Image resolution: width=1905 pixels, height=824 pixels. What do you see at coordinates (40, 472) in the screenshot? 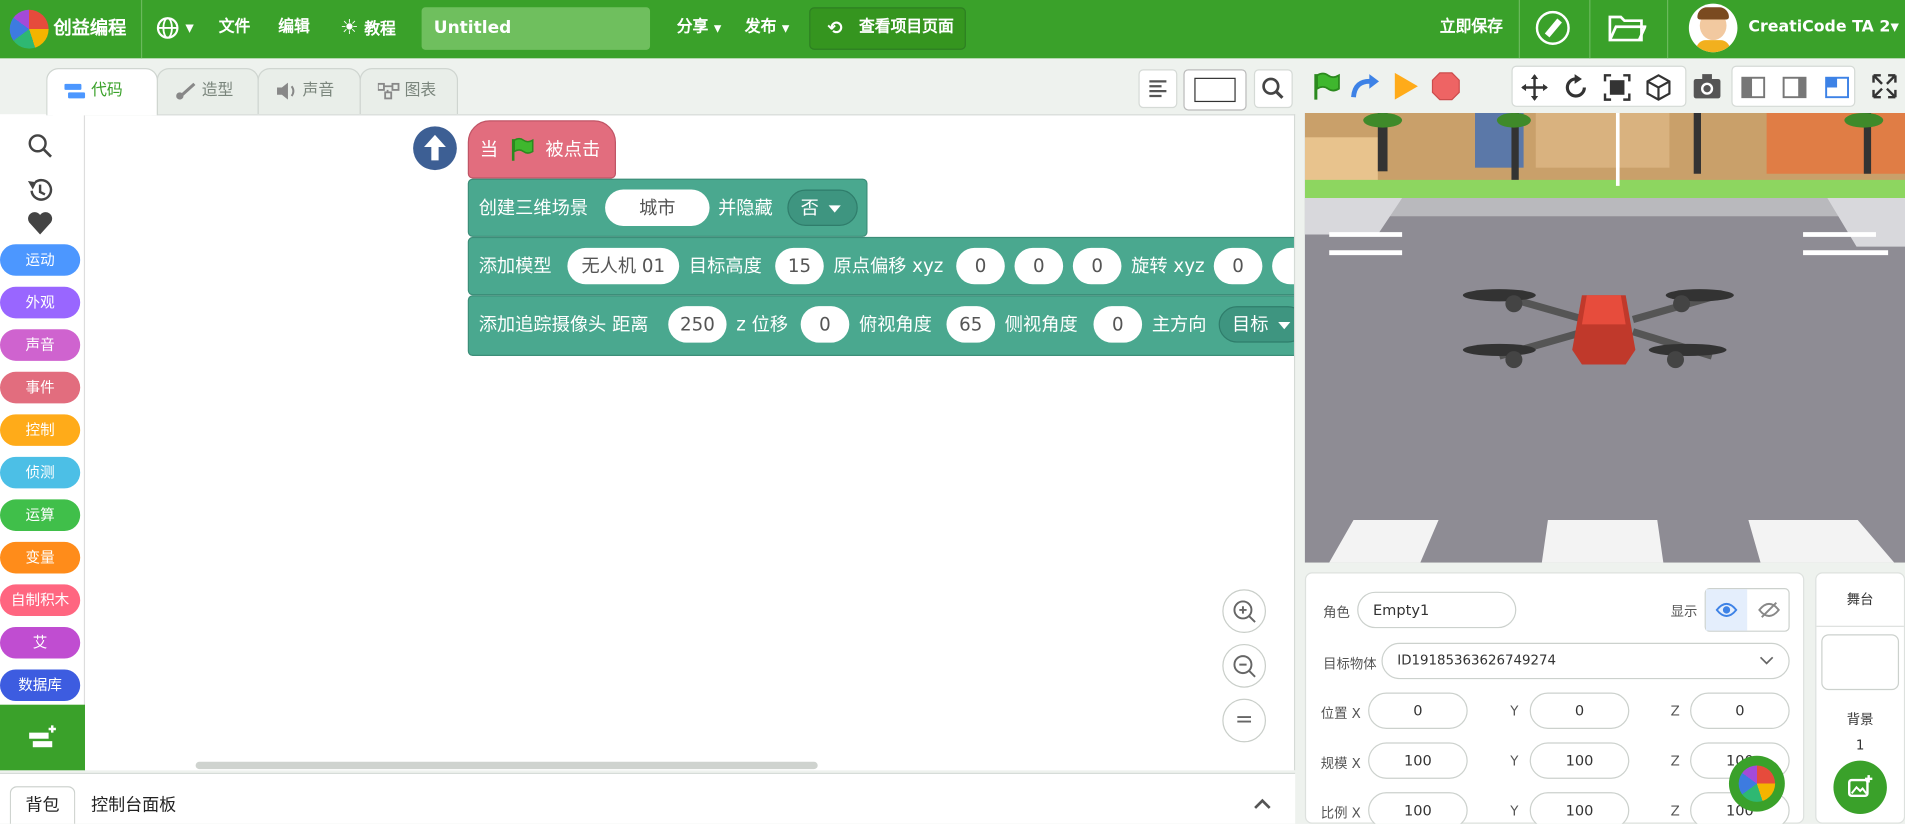
I see `category-button: 侦测` at bounding box center [40, 472].